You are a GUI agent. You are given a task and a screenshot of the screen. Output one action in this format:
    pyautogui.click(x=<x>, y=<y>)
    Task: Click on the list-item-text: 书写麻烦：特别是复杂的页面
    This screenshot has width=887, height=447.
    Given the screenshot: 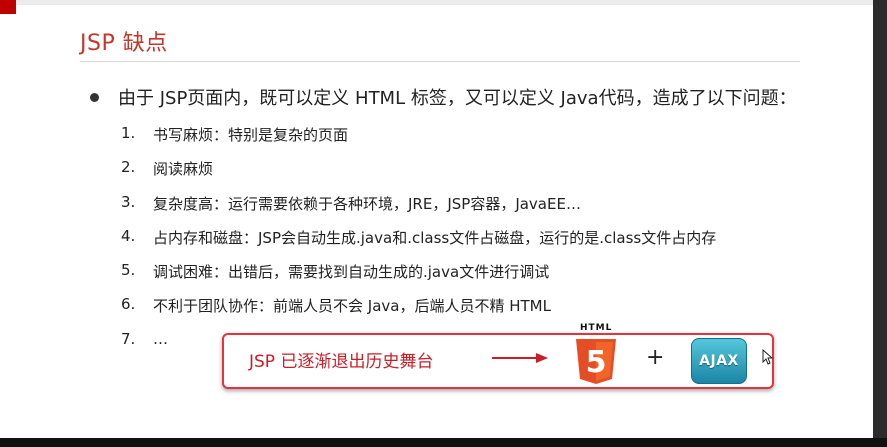 What is the action you would take?
    pyautogui.click(x=251, y=135)
    